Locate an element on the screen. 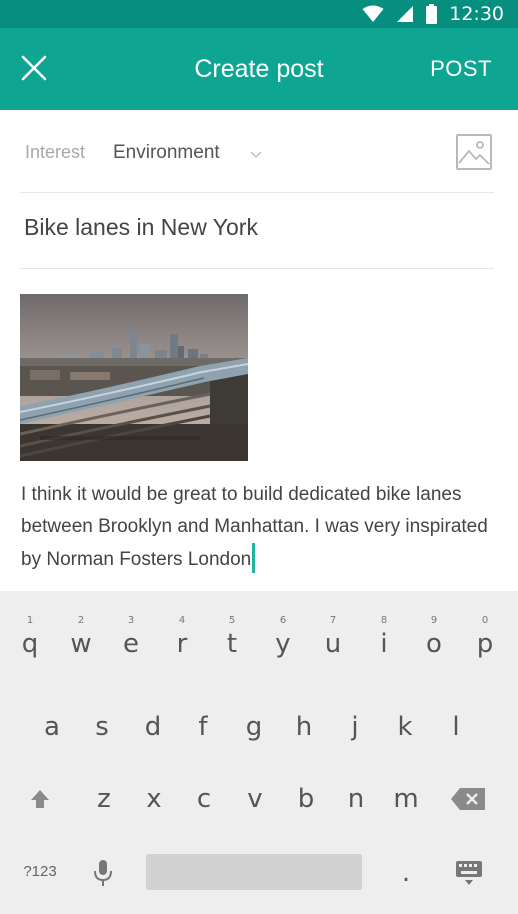 This screenshot has height=914, width=518. key-m: m is located at coordinates (406, 799).